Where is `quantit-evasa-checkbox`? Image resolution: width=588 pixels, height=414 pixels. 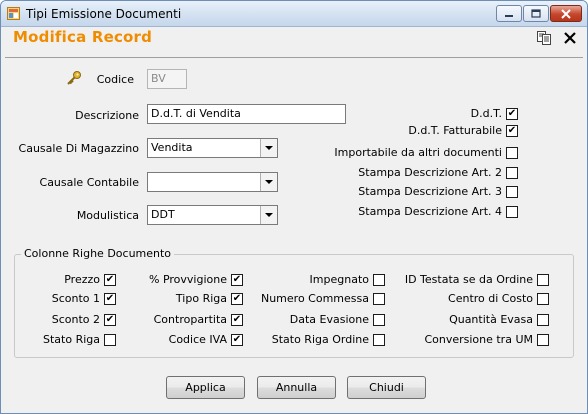 quantit-evasa-checkbox is located at coordinates (543, 320).